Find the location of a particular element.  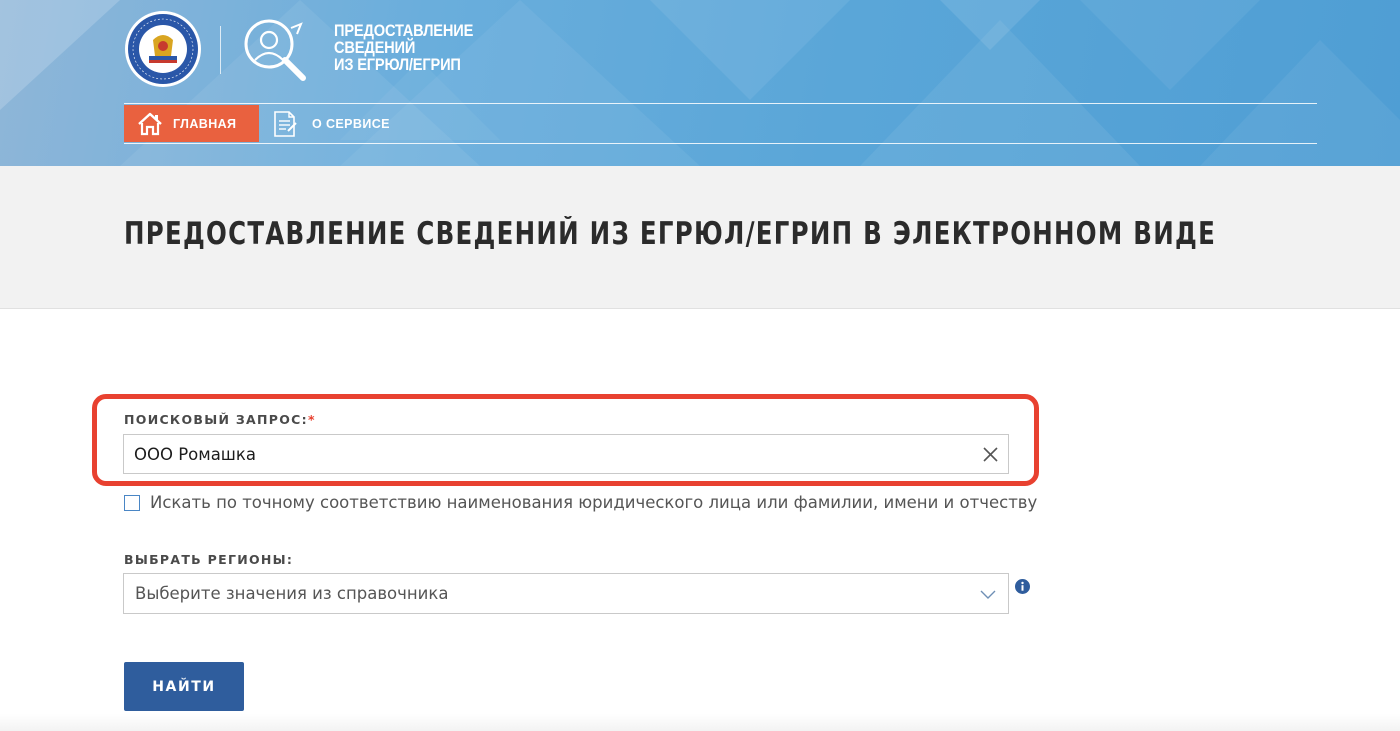

info-icon is located at coordinates (1022, 586).